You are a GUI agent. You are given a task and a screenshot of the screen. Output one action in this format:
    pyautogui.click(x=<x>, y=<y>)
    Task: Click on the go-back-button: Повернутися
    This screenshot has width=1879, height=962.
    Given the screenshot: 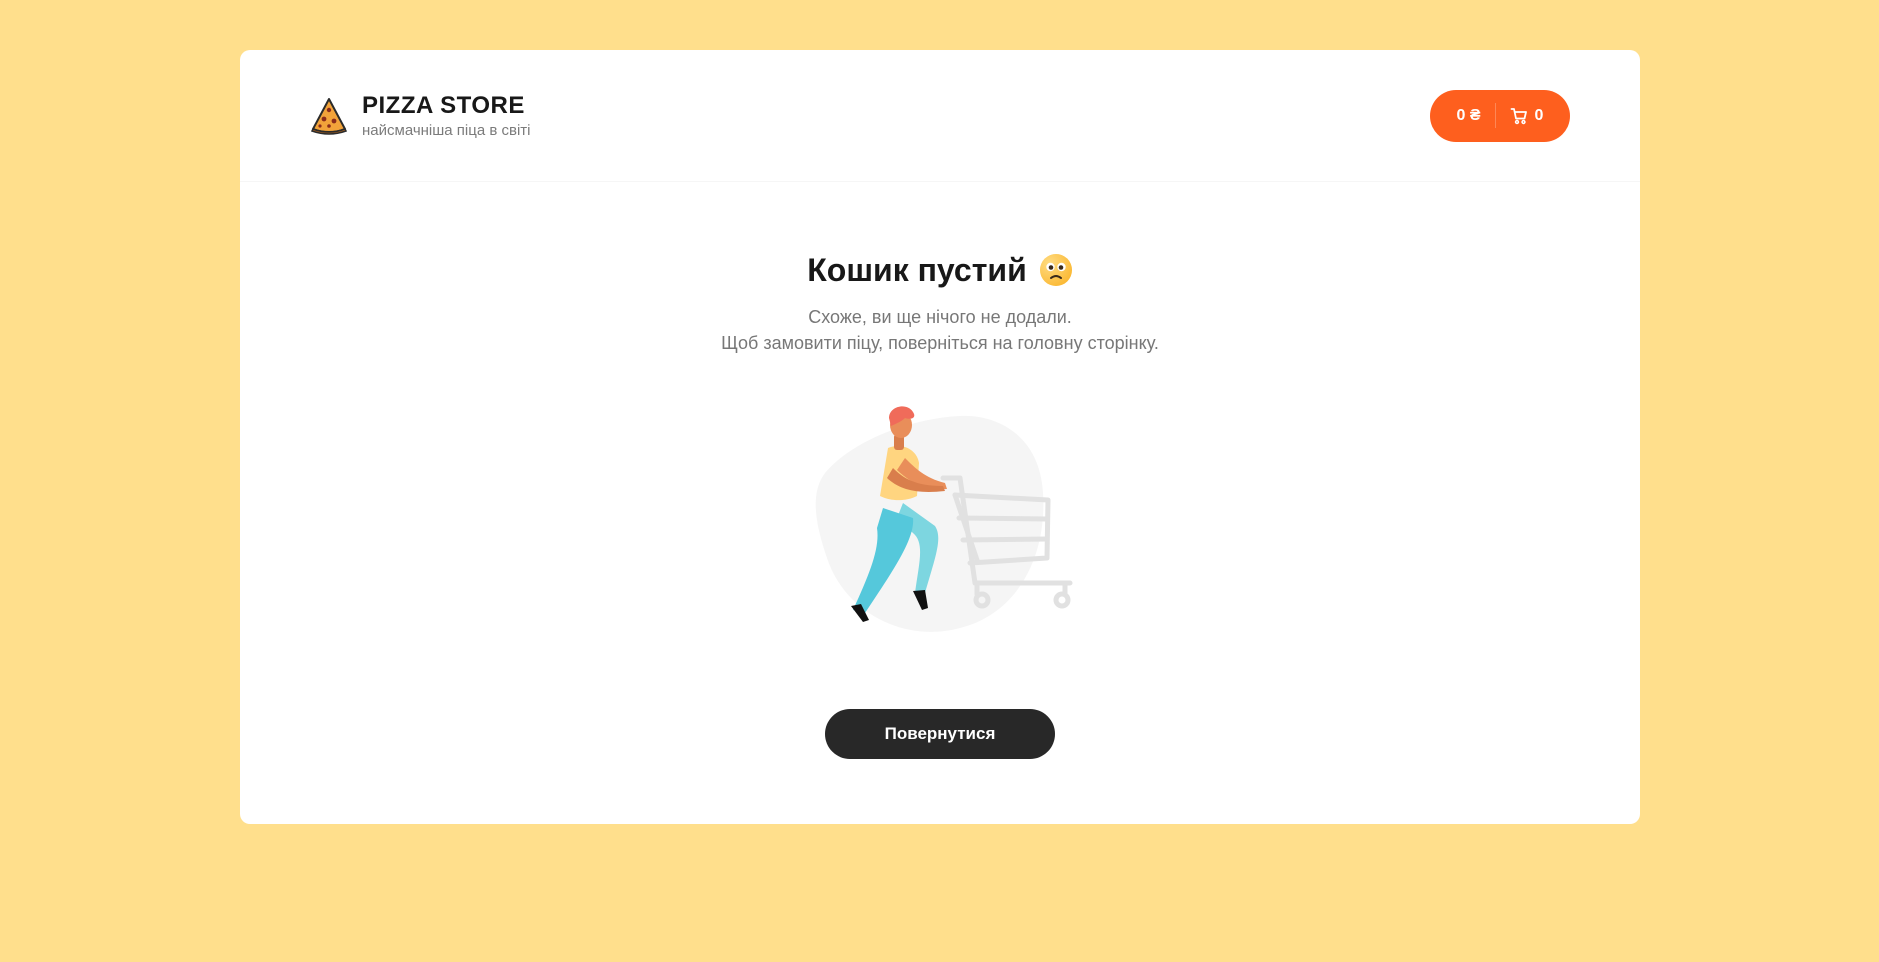 What is the action you would take?
    pyautogui.click(x=940, y=734)
    